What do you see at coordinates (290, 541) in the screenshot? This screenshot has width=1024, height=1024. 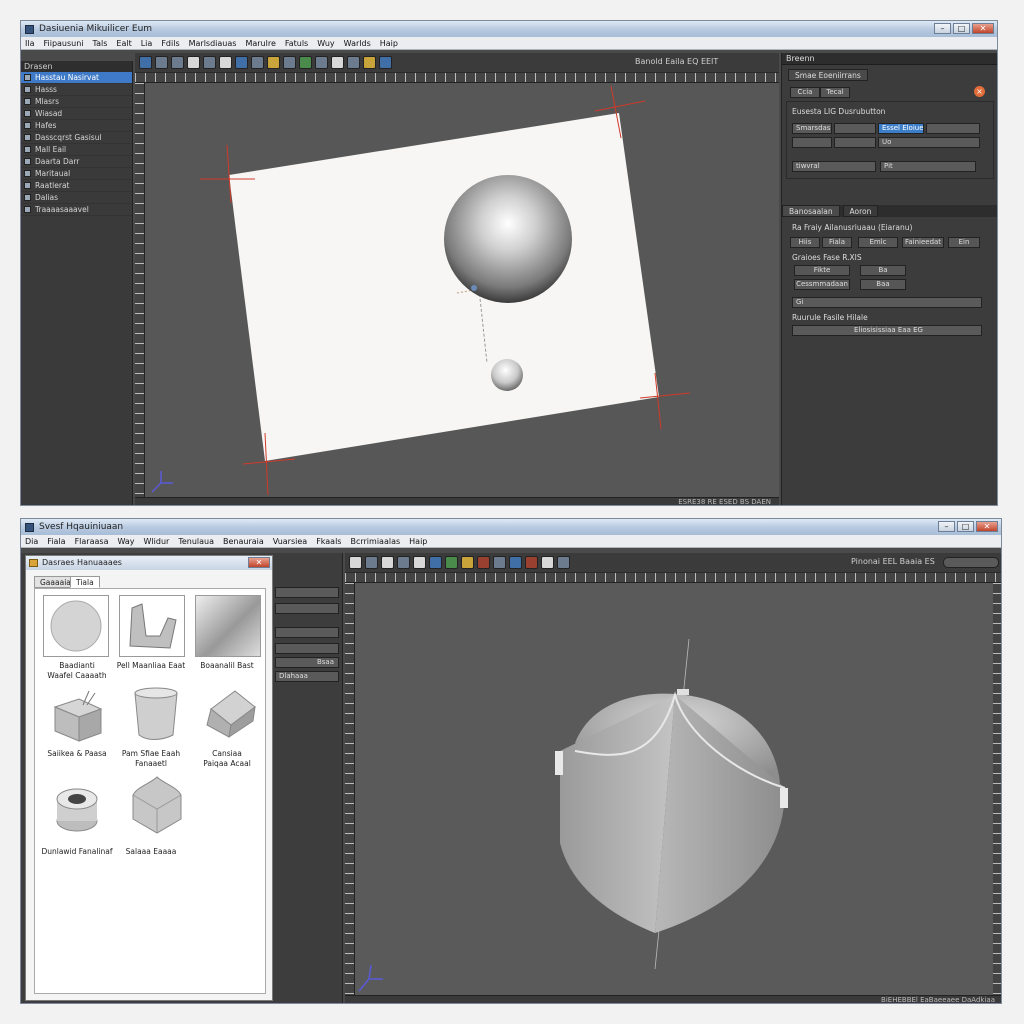 I see `menu-item: Vuarsiea` at bounding box center [290, 541].